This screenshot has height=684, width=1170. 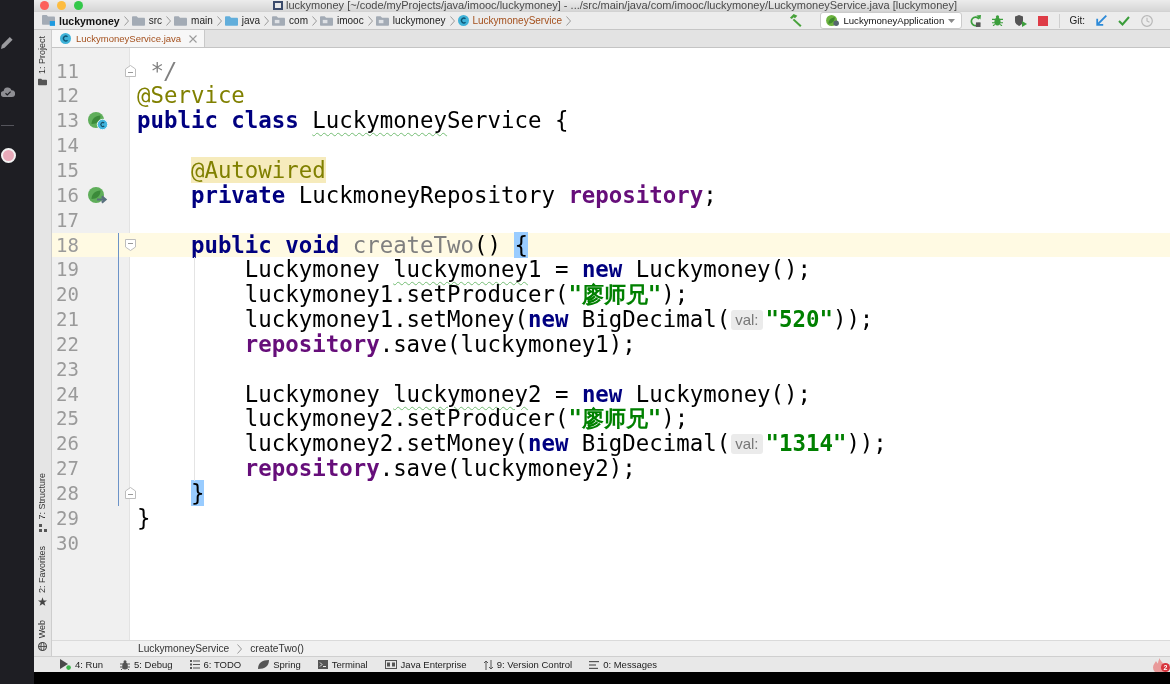 I want to click on code-line: luckymoney1.setMoney(new BigDecimal( val: "520"));, so click(x=559, y=319).